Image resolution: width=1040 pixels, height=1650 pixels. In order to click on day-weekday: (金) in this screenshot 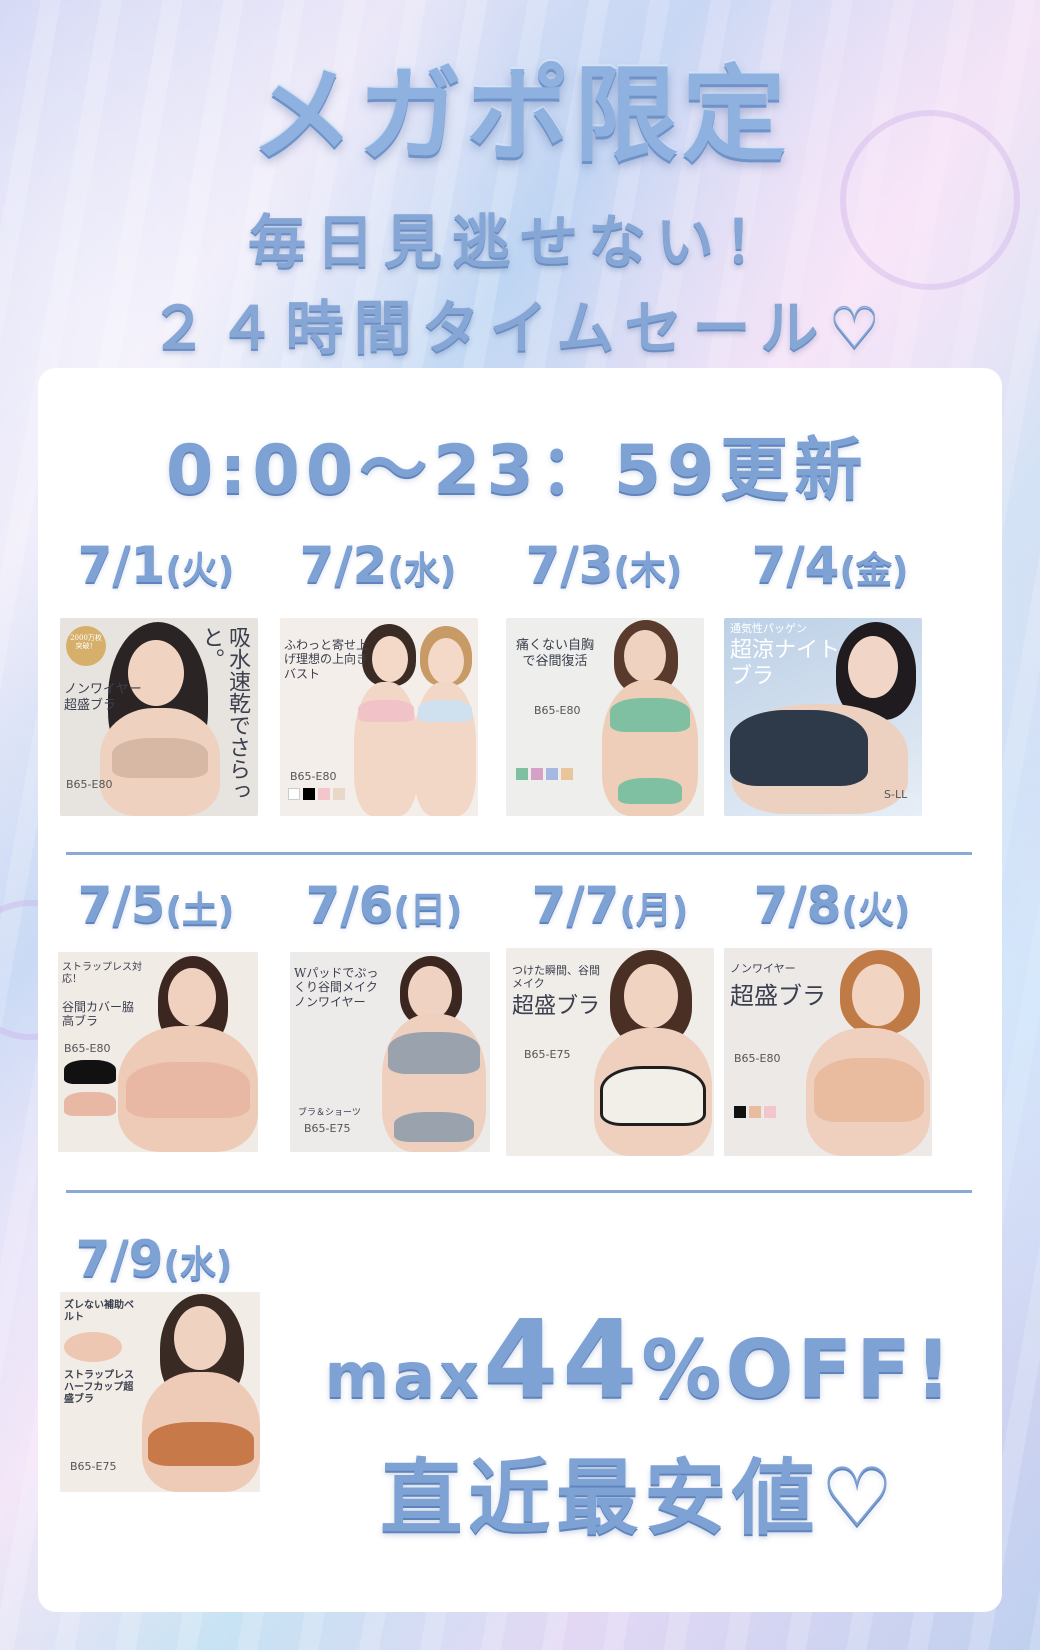, I will do `click(874, 570)`.